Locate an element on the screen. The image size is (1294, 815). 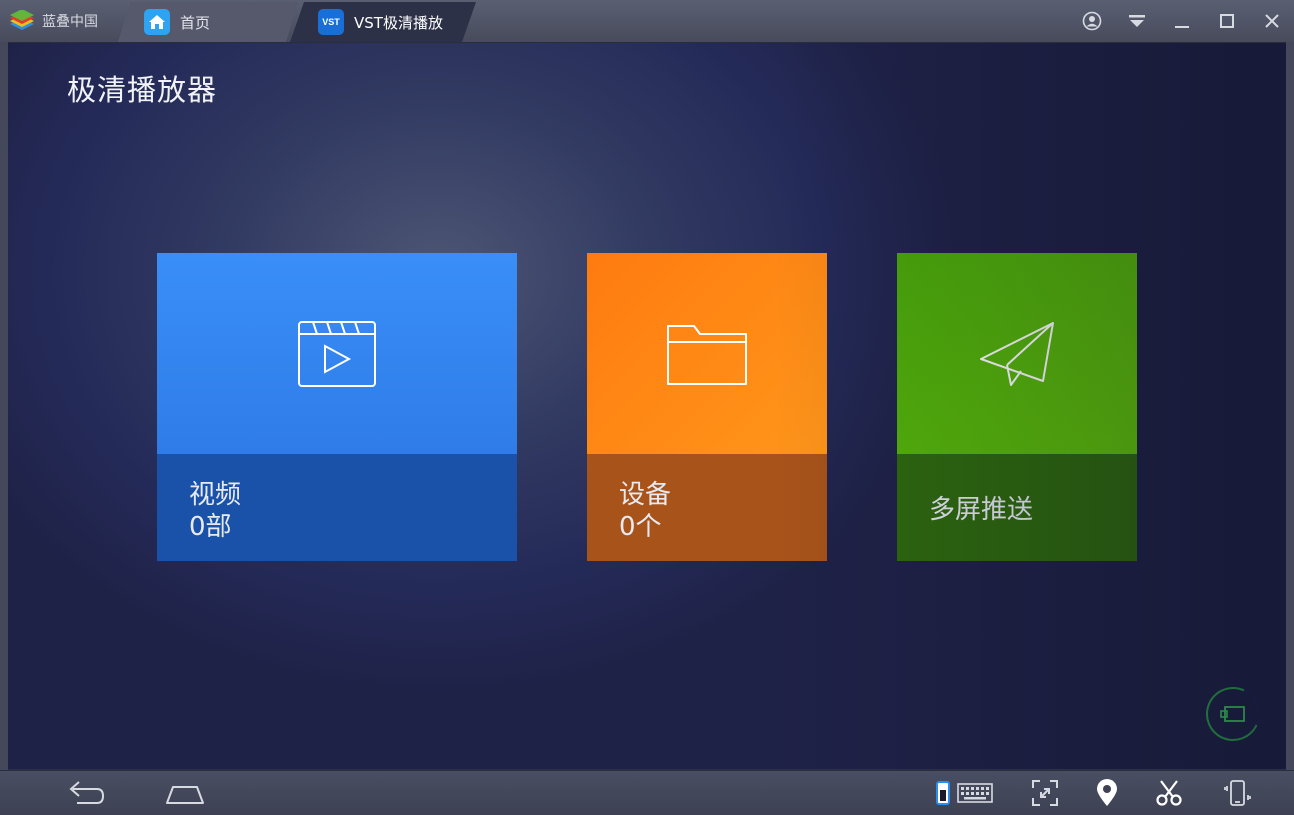
account-icon is located at coordinates (1091, 21).